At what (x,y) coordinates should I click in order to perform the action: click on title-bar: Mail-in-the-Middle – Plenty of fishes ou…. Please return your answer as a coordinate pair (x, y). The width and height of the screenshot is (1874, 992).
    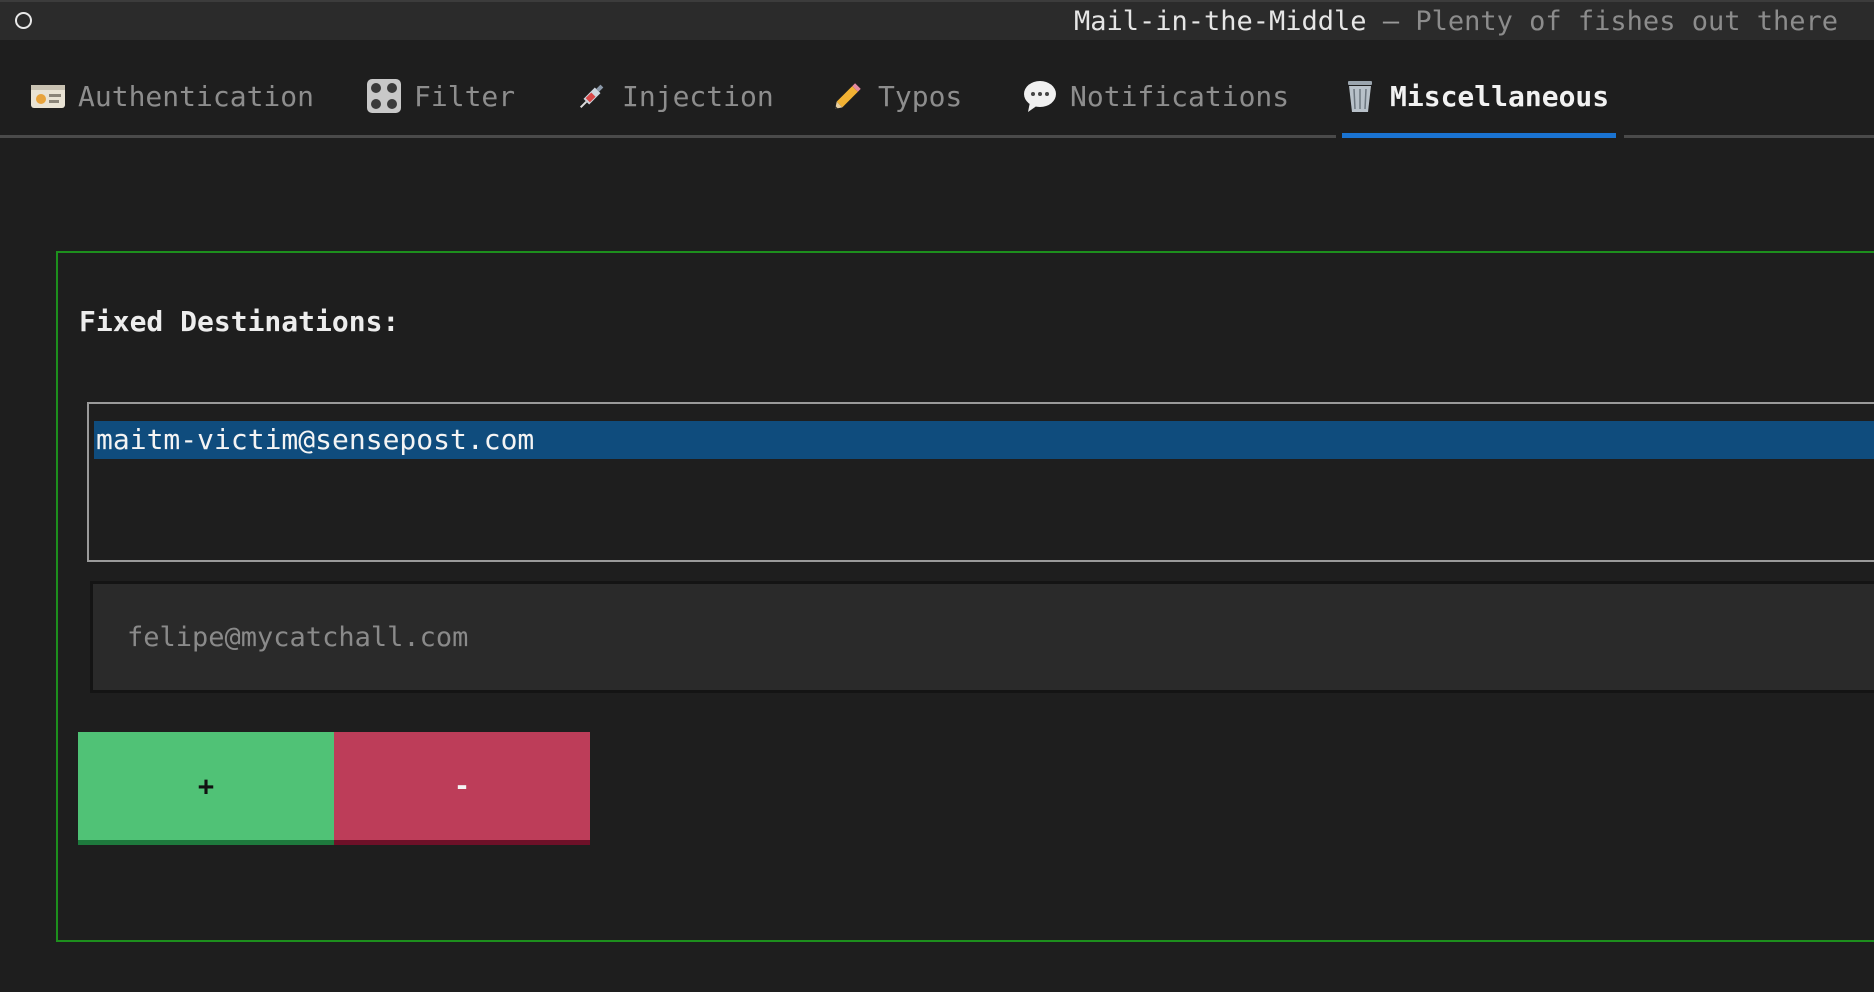
    Looking at the image, I should click on (937, 20).